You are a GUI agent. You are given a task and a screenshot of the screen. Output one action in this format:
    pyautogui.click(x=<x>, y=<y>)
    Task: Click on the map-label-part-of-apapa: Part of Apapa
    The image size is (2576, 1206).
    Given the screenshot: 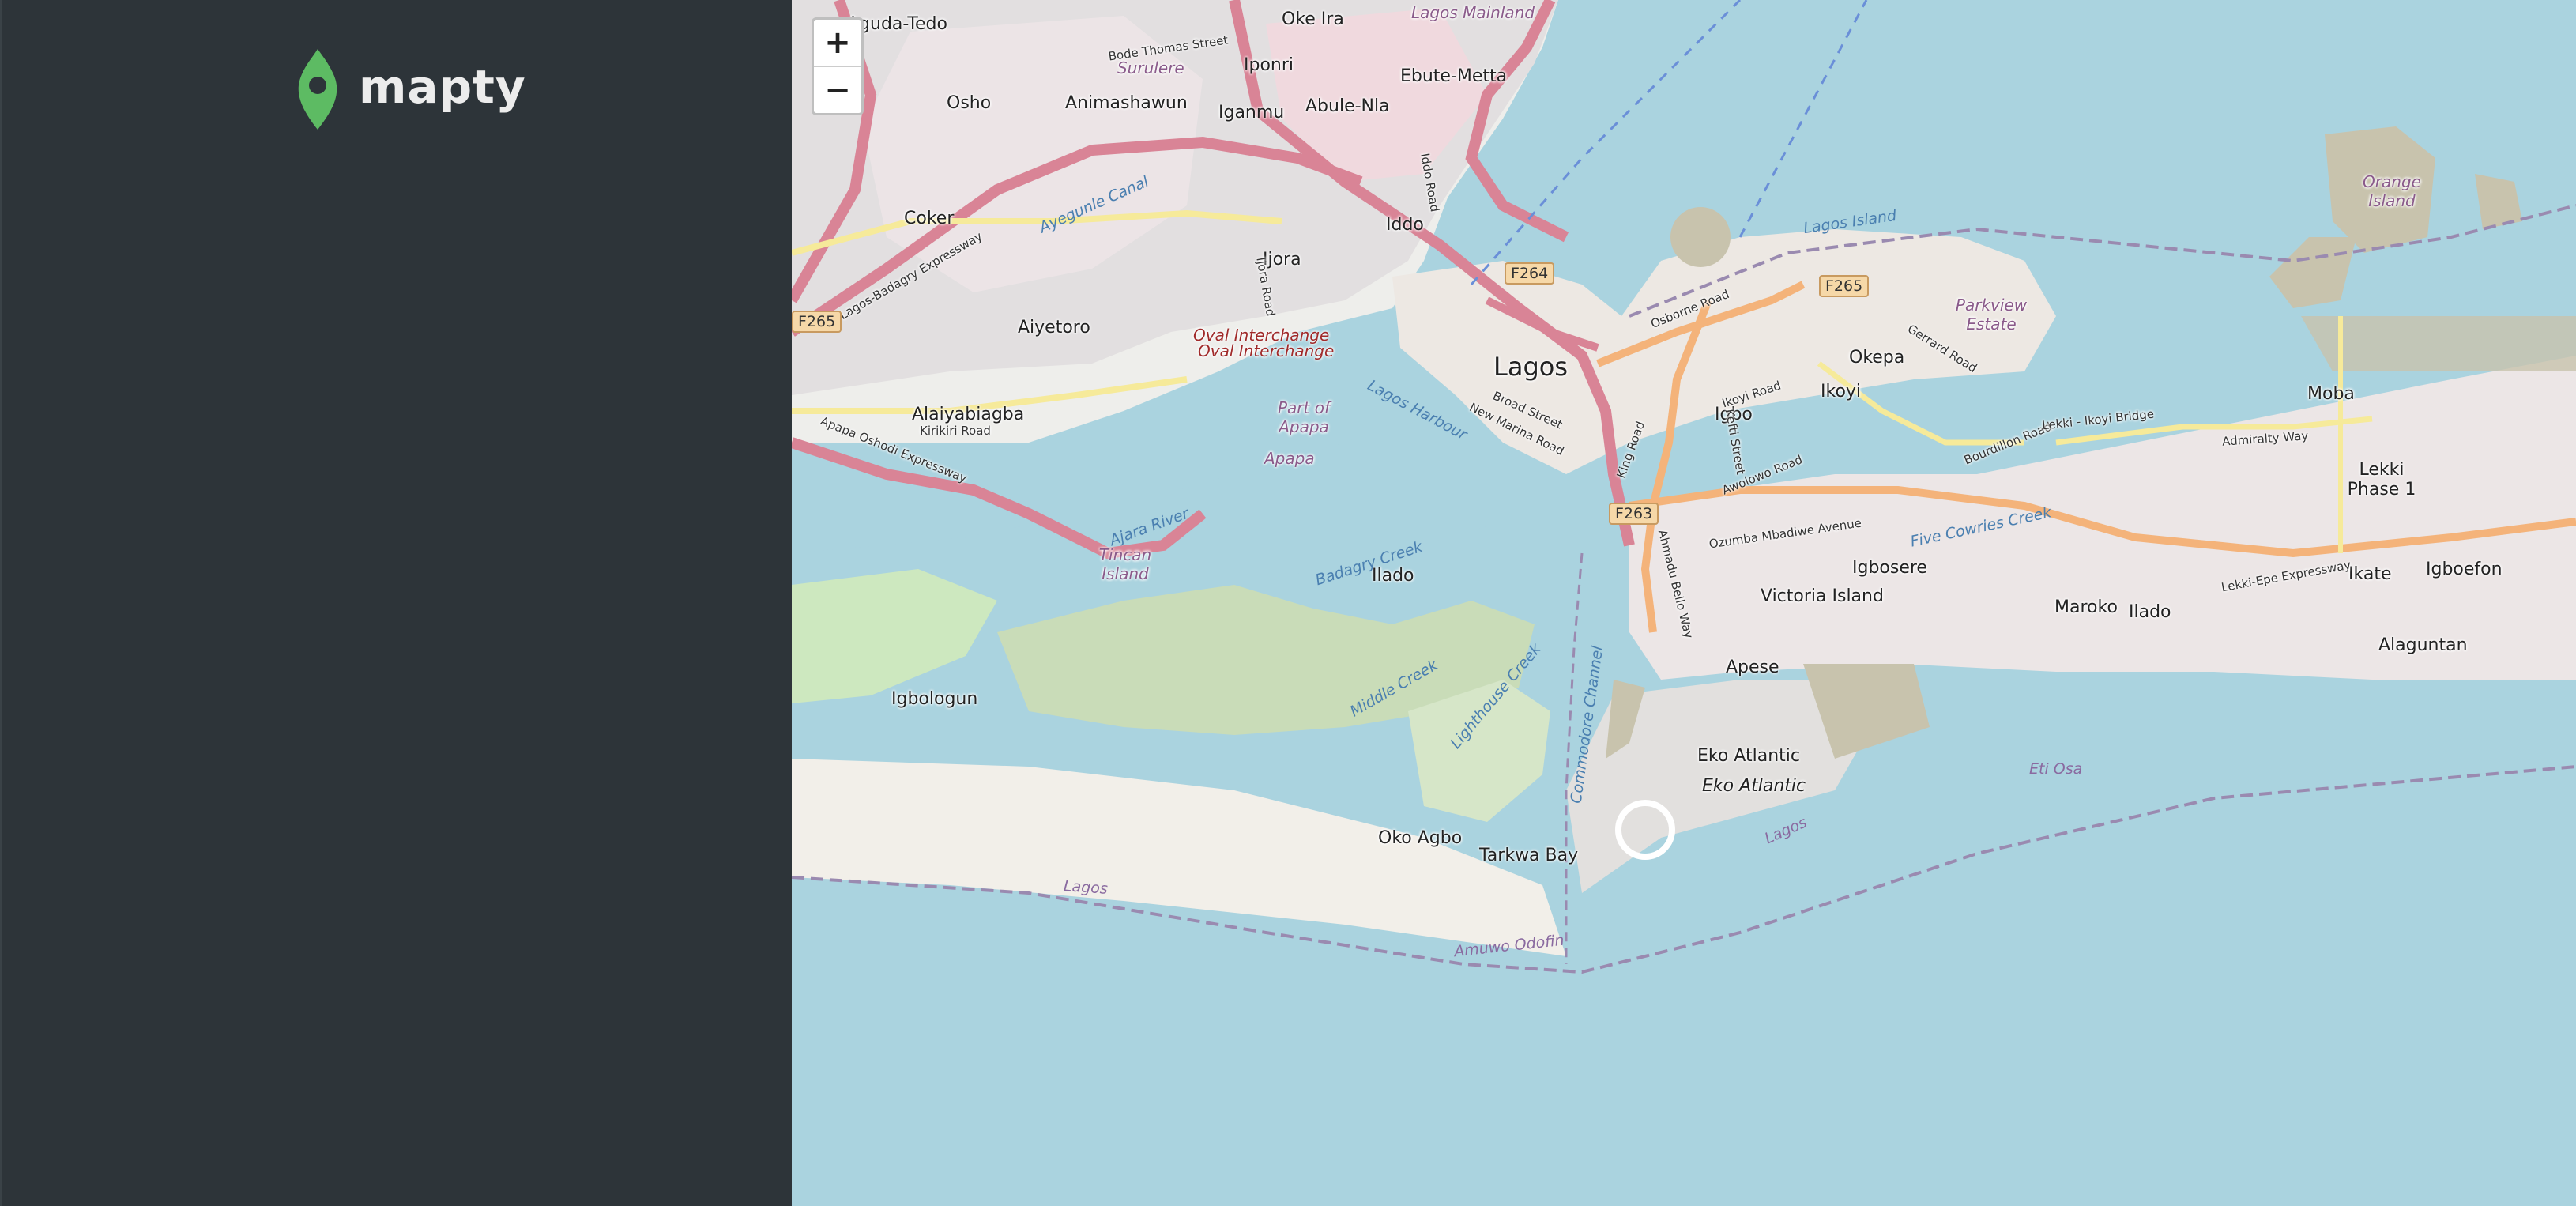 What is the action you would take?
    pyautogui.click(x=1303, y=417)
    